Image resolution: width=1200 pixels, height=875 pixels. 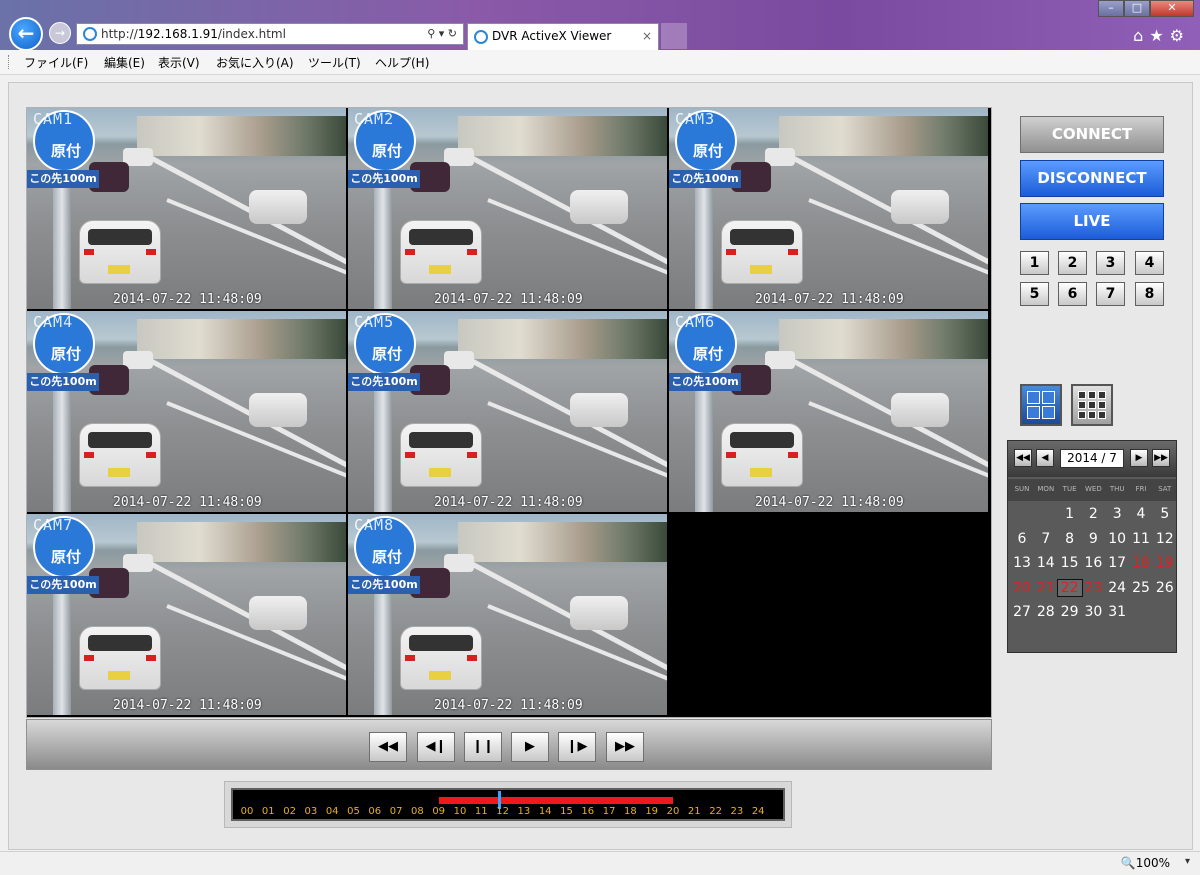 What do you see at coordinates (507, 208) in the screenshot?
I see `camera-view: 原付 この先100m CAM2 2014-07-22 11:48:09` at bounding box center [507, 208].